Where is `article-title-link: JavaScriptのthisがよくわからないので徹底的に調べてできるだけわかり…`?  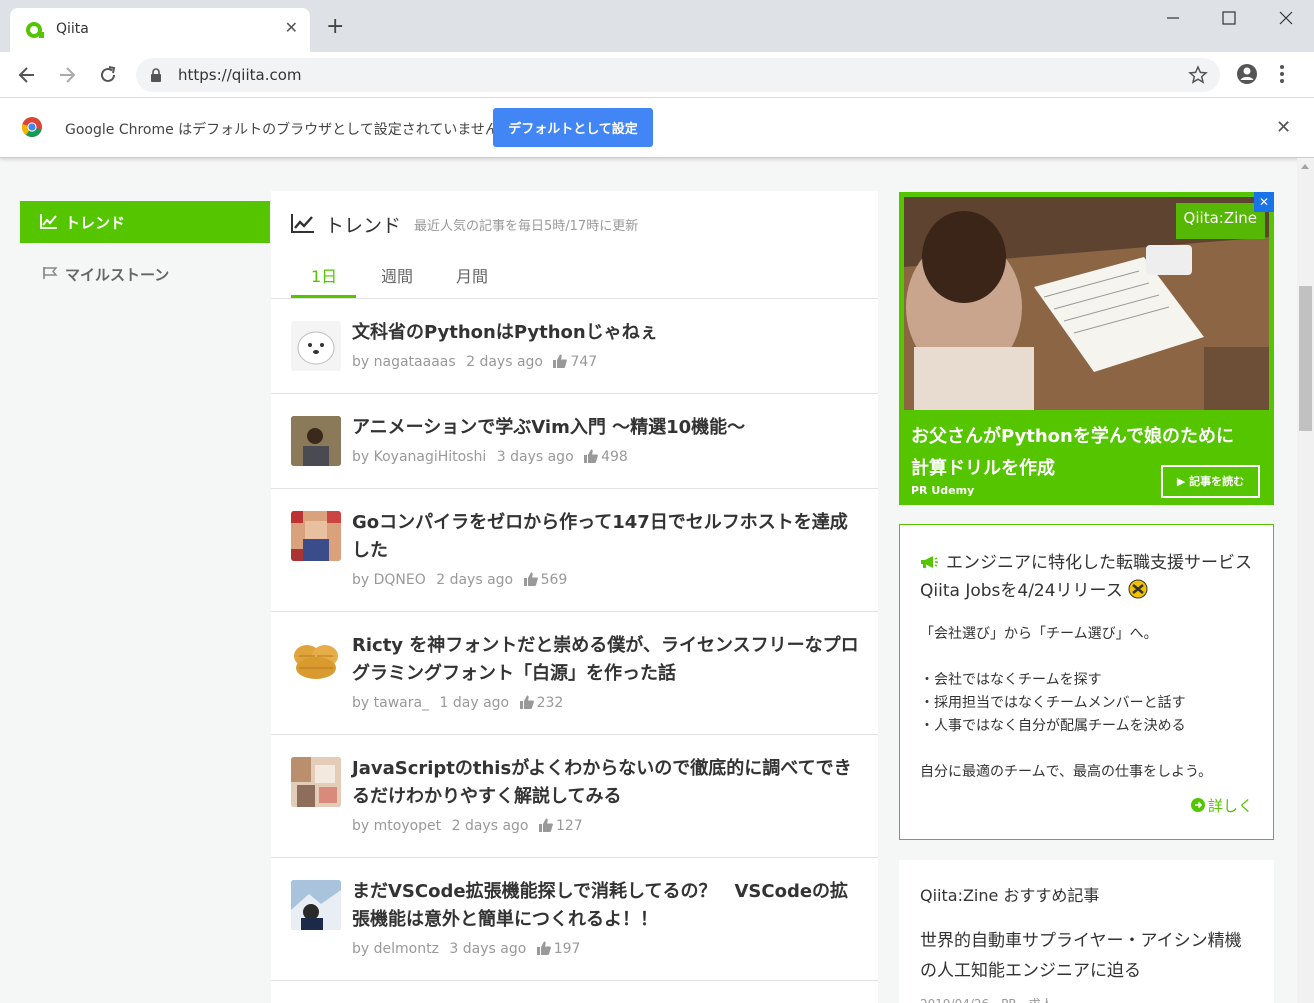 article-title-link: JavaScriptのthisがよくわからないので徹底的に調べてできるだけわかり… is located at coordinates (607, 783).